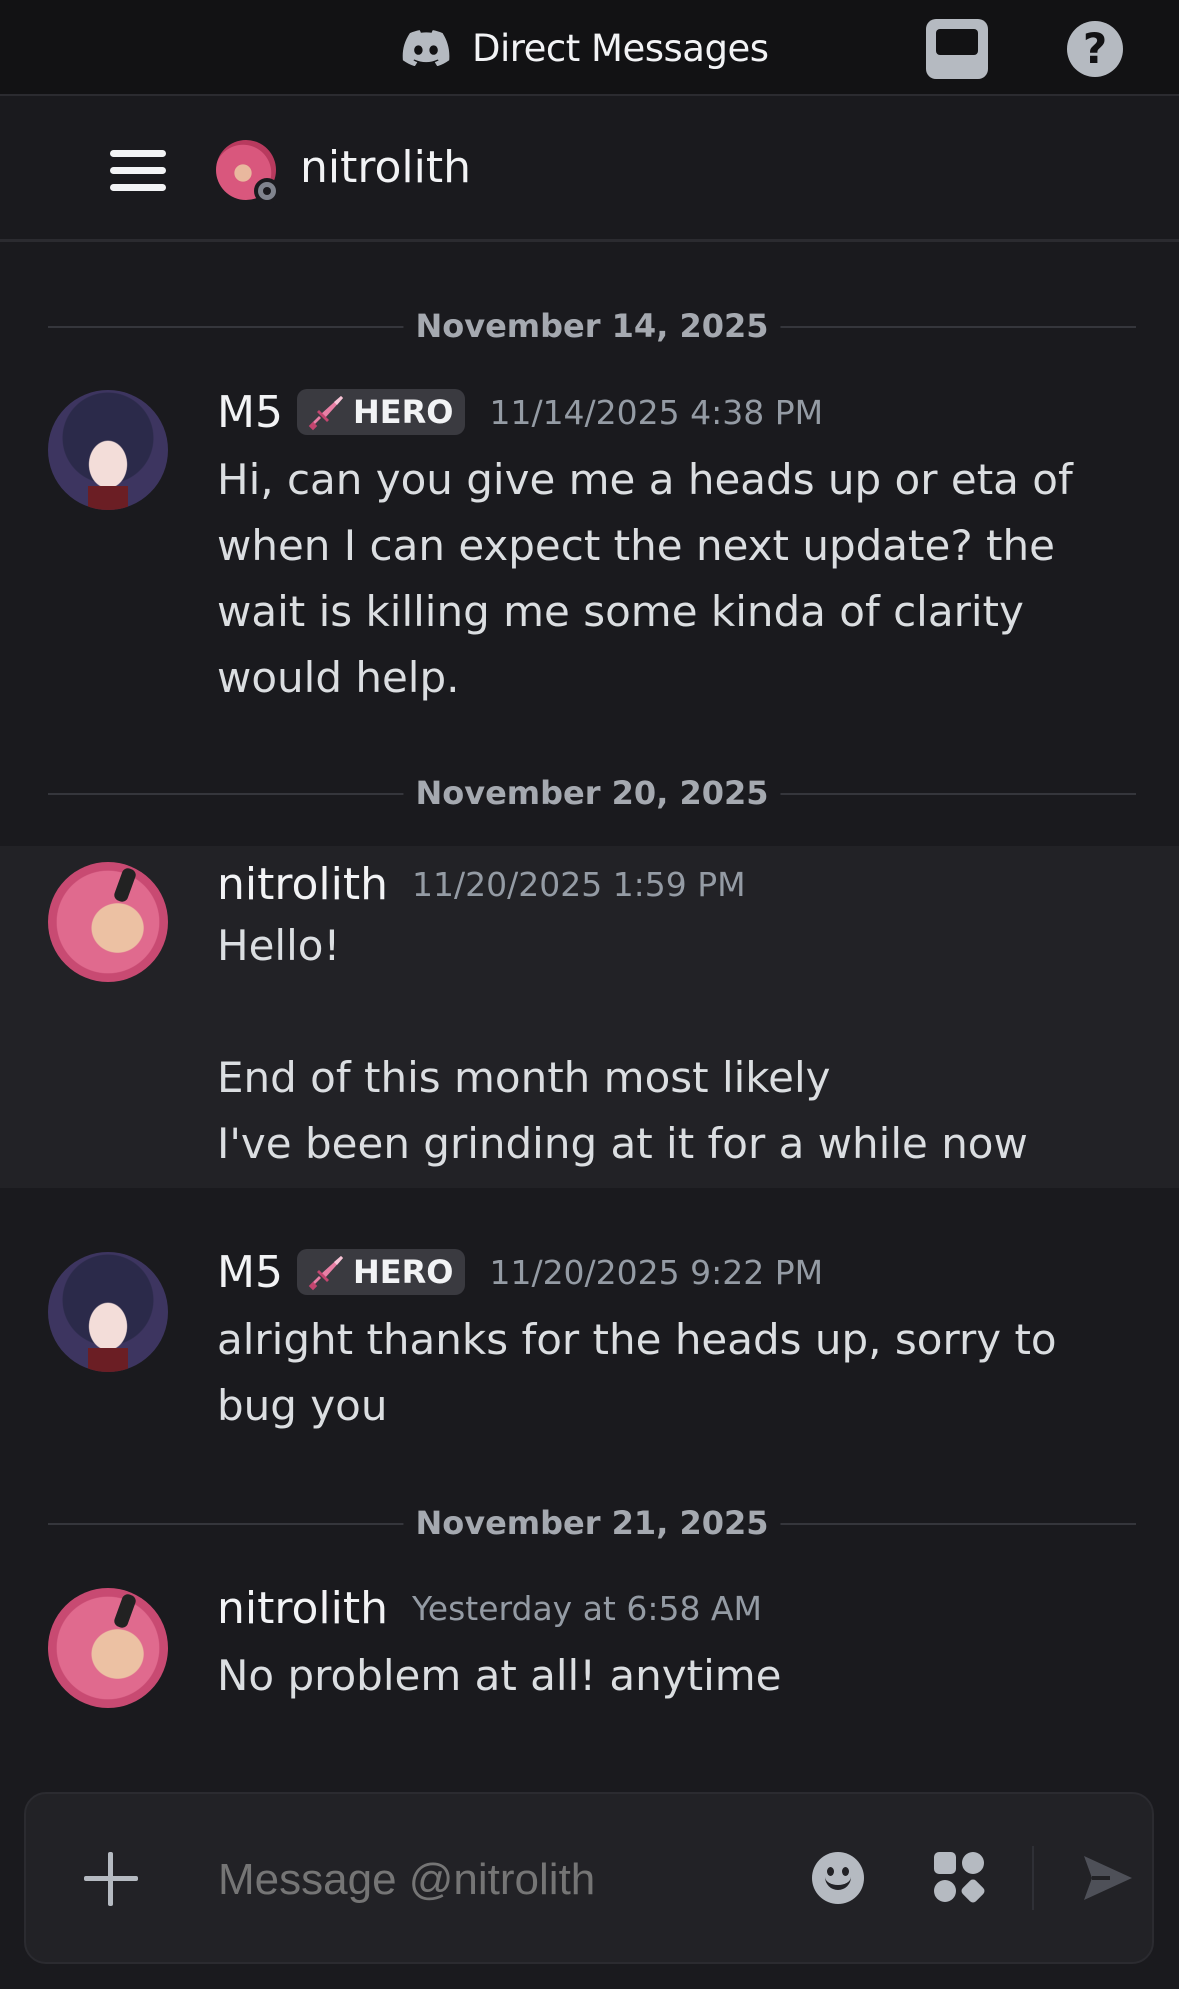 The height and width of the screenshot is (1989, 1179). What do you see at coordinates (620, 48) in the screenshot?
I see `page-title: Direct Messages` at bounding box center [620, 48].